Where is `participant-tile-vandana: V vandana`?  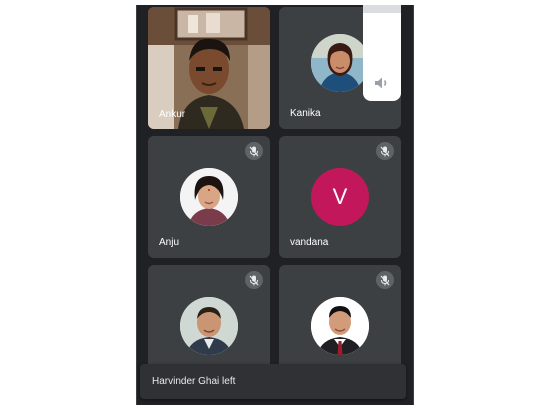 participant-tile-vandana: V vandana is located at coordinates (340, 197).